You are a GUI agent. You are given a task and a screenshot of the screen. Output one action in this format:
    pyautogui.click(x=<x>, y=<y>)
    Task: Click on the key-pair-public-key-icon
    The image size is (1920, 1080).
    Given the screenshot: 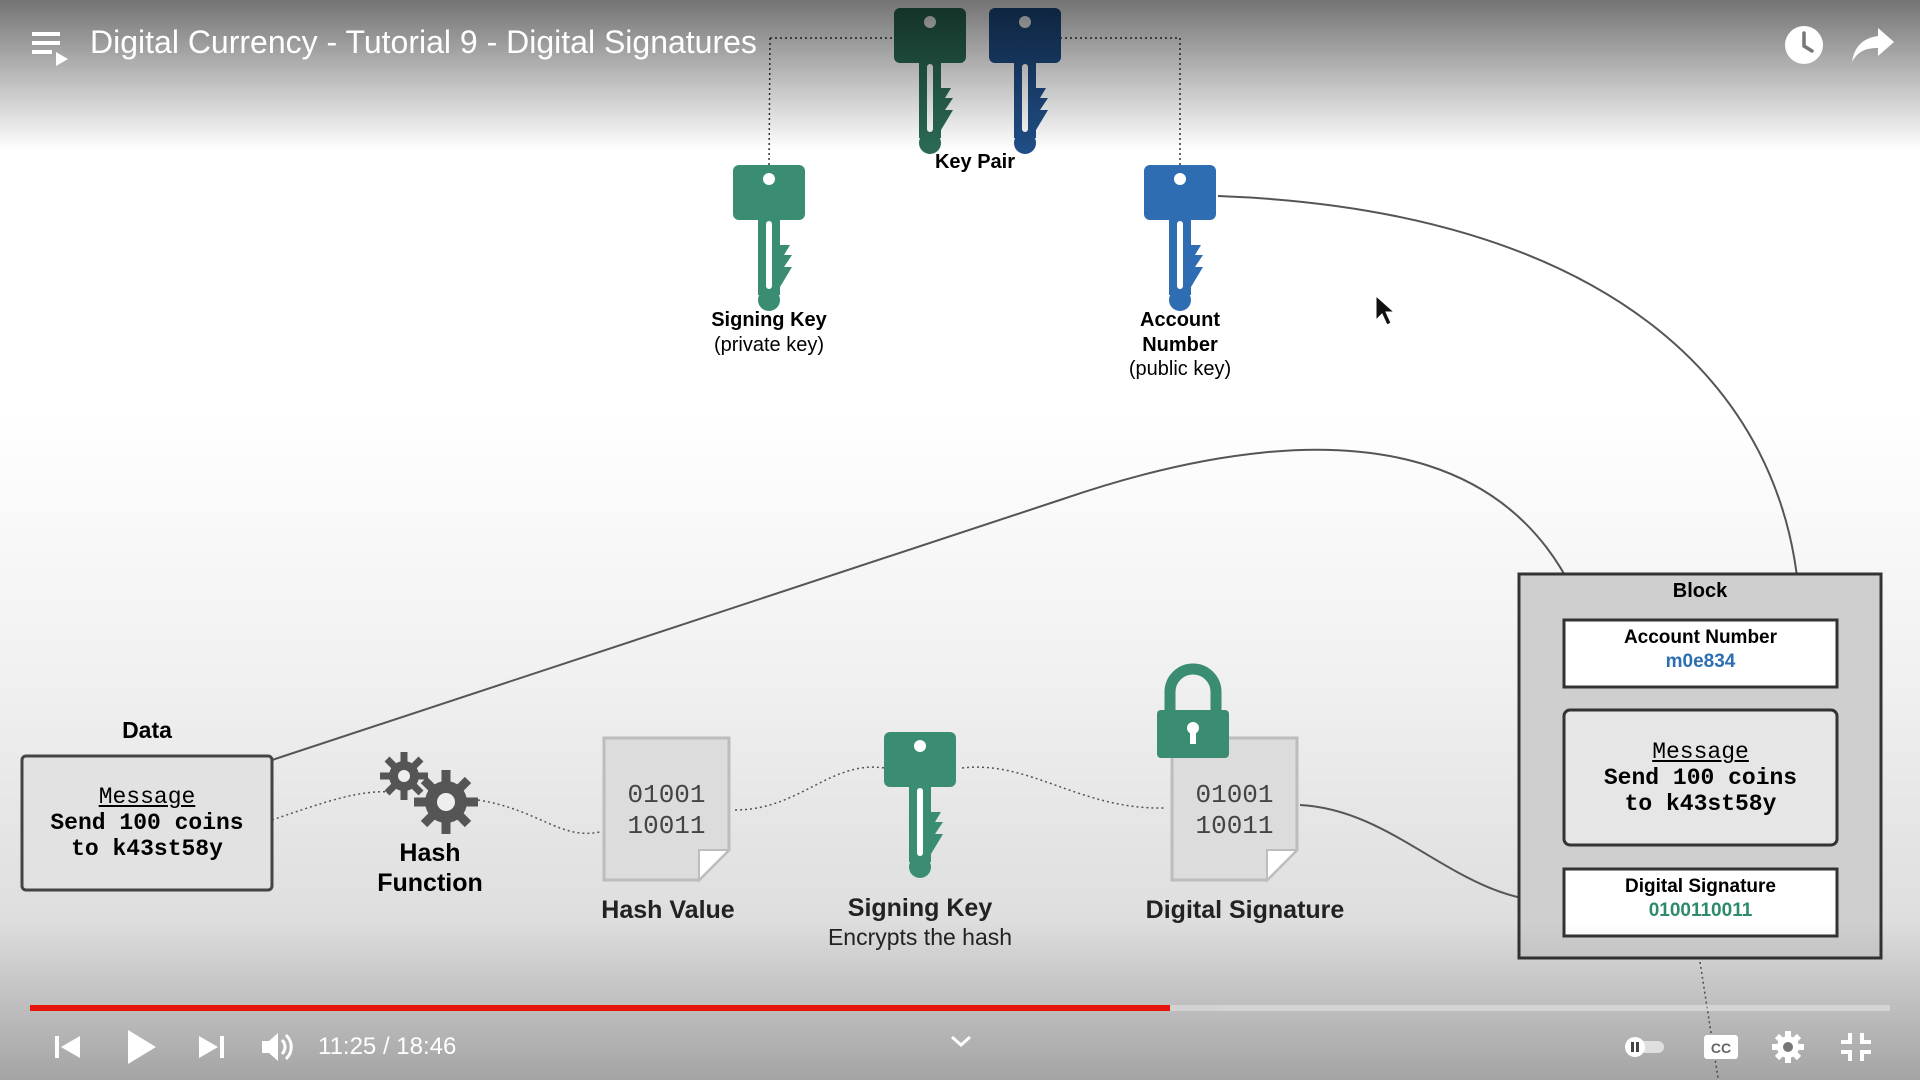 What is the action you would take?
    pyautogui.click(x=1025, y=81)
    